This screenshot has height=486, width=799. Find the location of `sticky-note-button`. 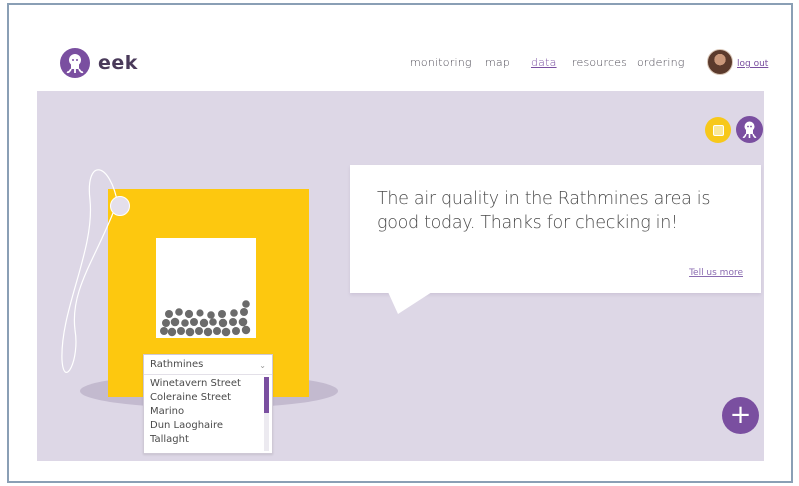

sticky-note-button is located at coordinates (718, 130).